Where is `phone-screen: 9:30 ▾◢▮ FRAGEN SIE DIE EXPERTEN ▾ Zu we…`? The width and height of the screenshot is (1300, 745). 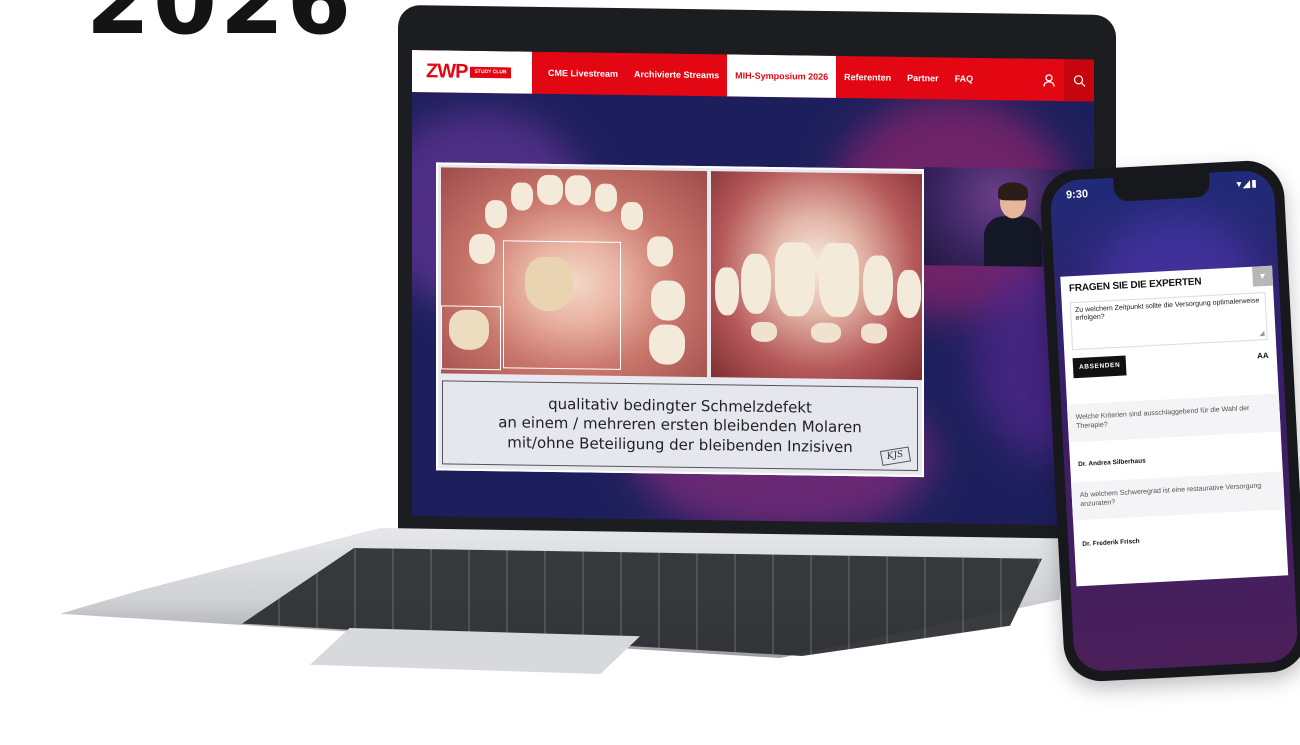
phone-screen: 9:30 ▾◢▮ FRAGEN SIE DIE EXPERTEN ▾ Zu we… is located at coordinates (1174, 421).